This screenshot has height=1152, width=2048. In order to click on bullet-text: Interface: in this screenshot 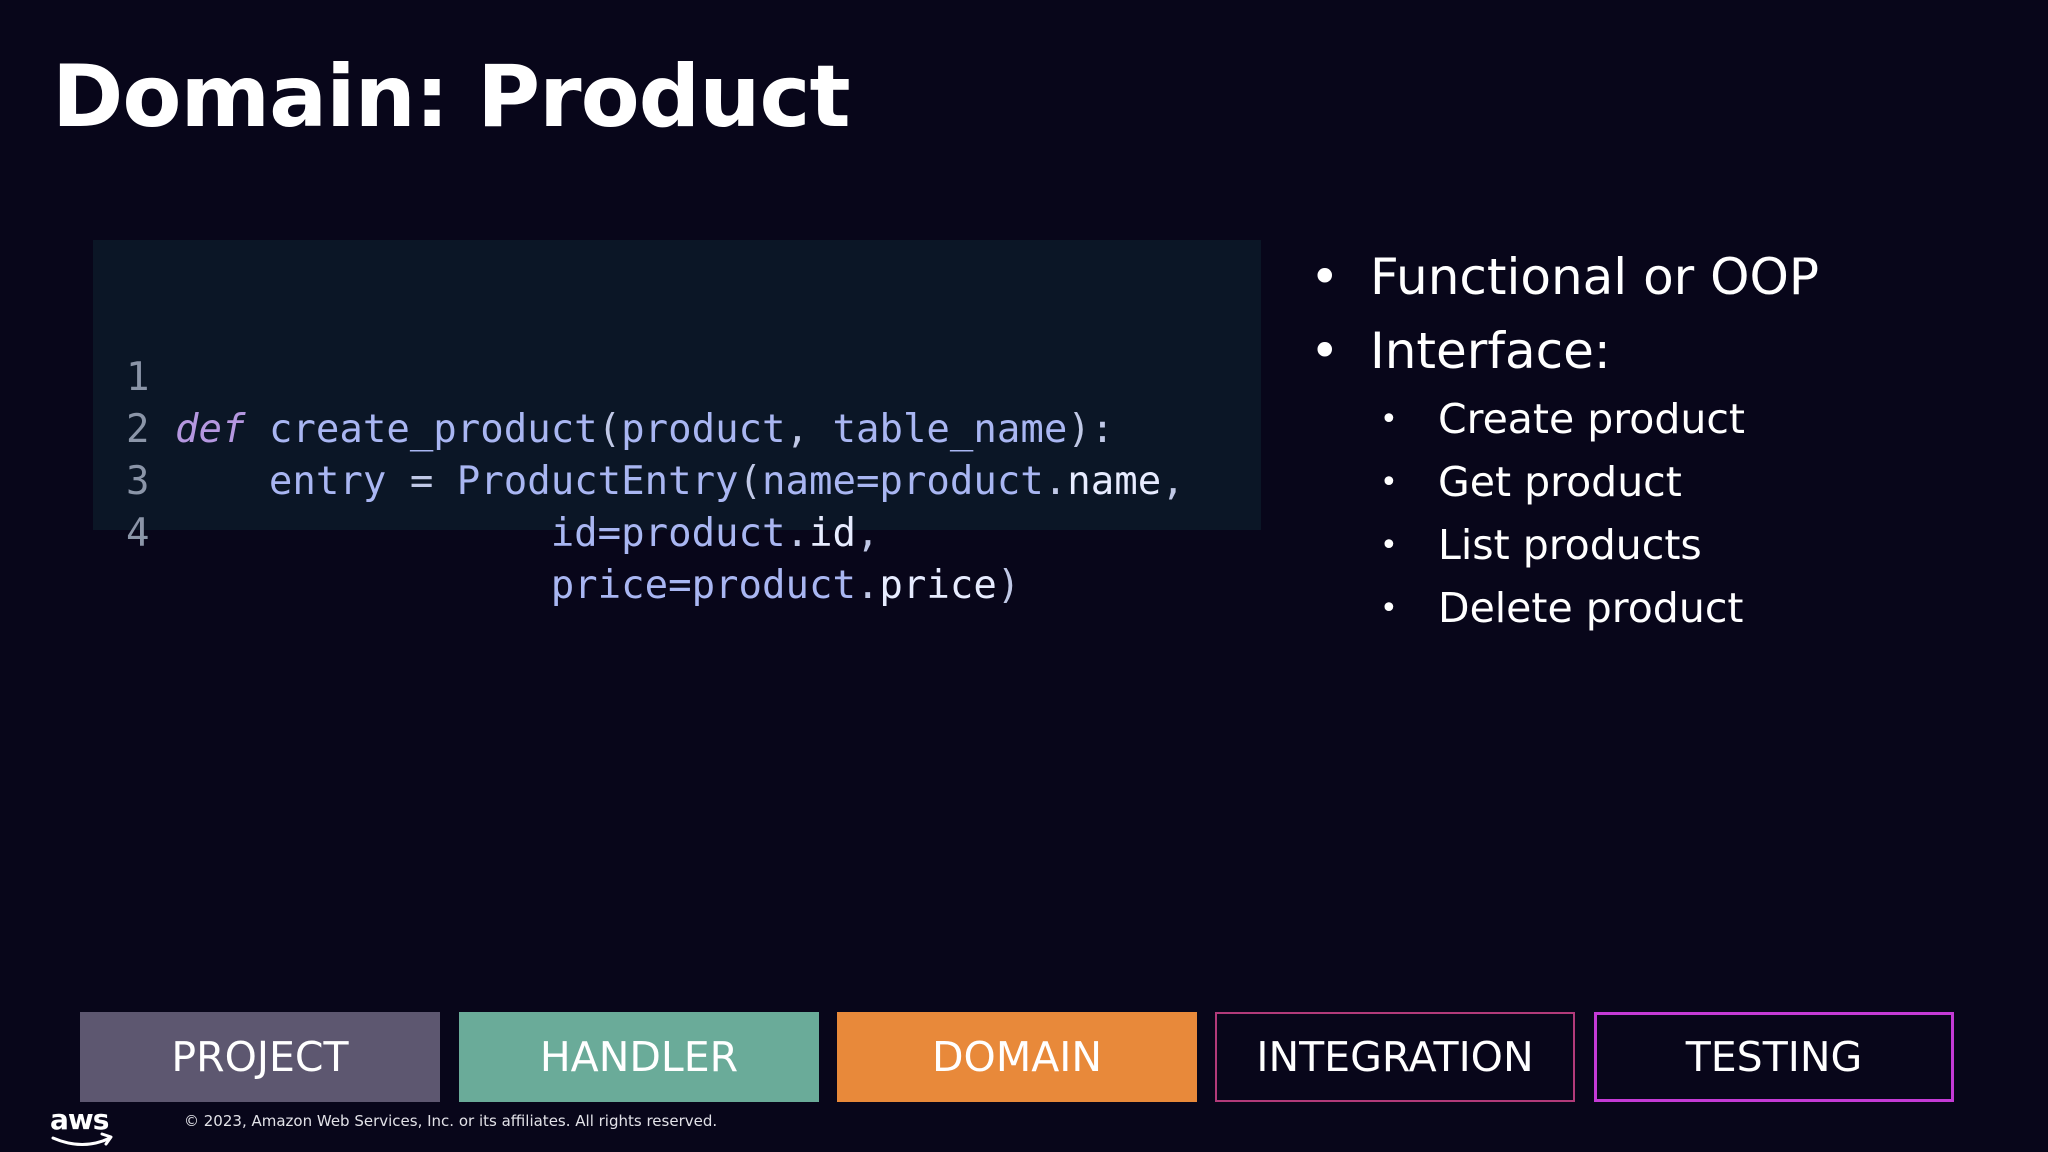, I will do `click(1490, 351)`.